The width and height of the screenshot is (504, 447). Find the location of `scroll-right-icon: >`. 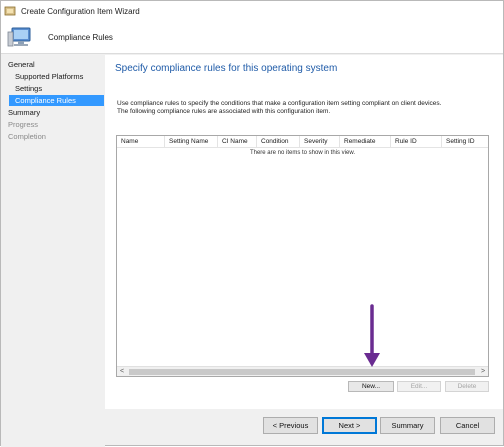

scroll-right-icon: > is located at coordinates (483, 372).